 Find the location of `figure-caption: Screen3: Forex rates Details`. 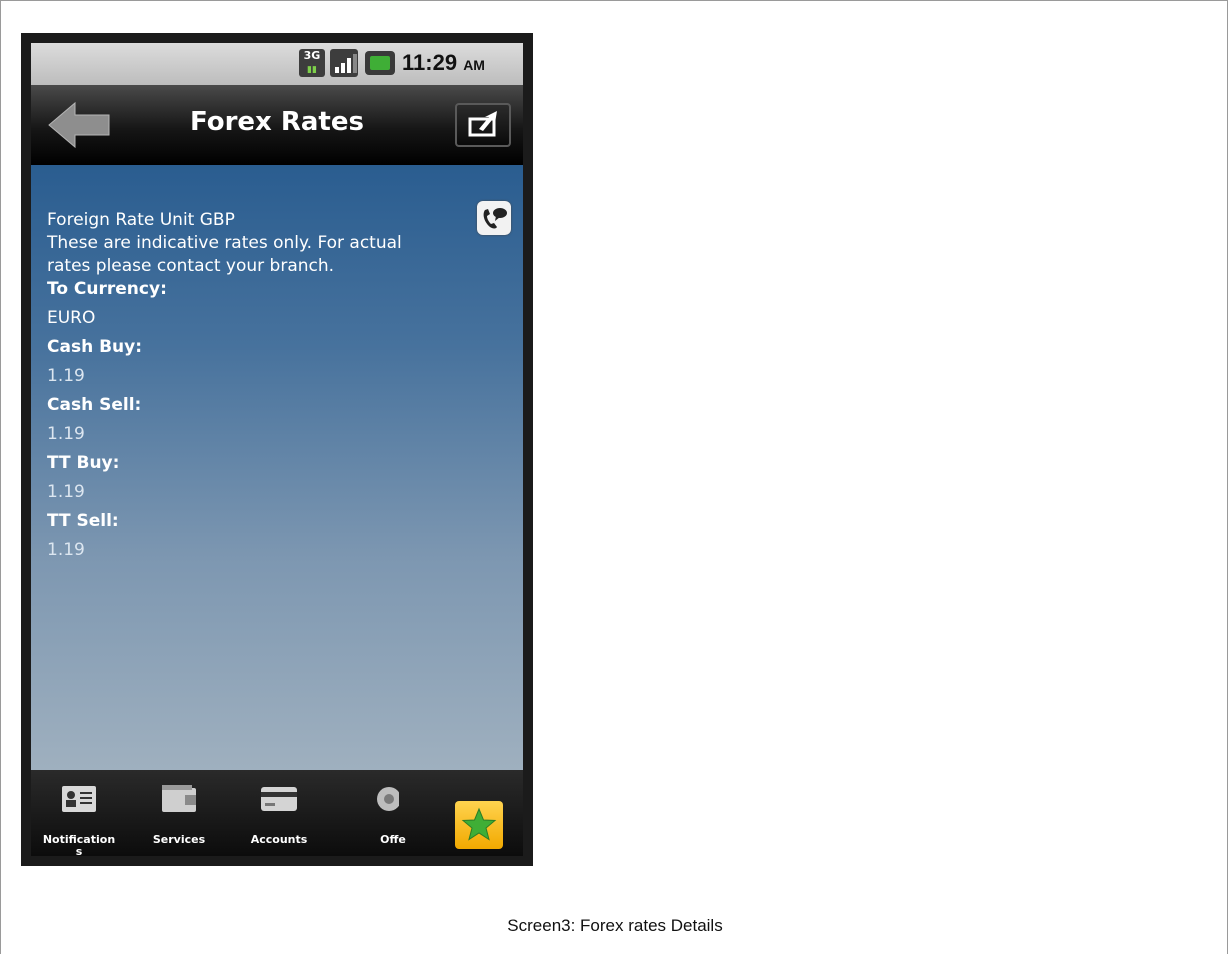

figure-caption: Screen3: Forex rates Details is located at coordinates (615, 925).